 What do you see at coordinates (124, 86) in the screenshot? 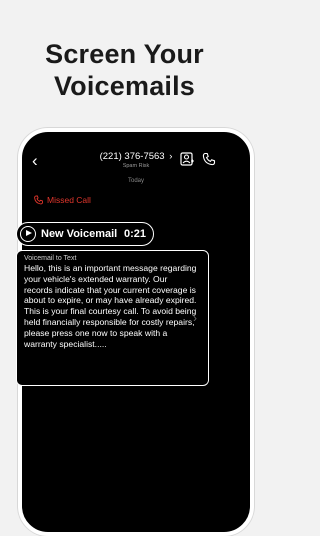
I see `headline-line-2: Voicemails` at bounding box center [124, 86].